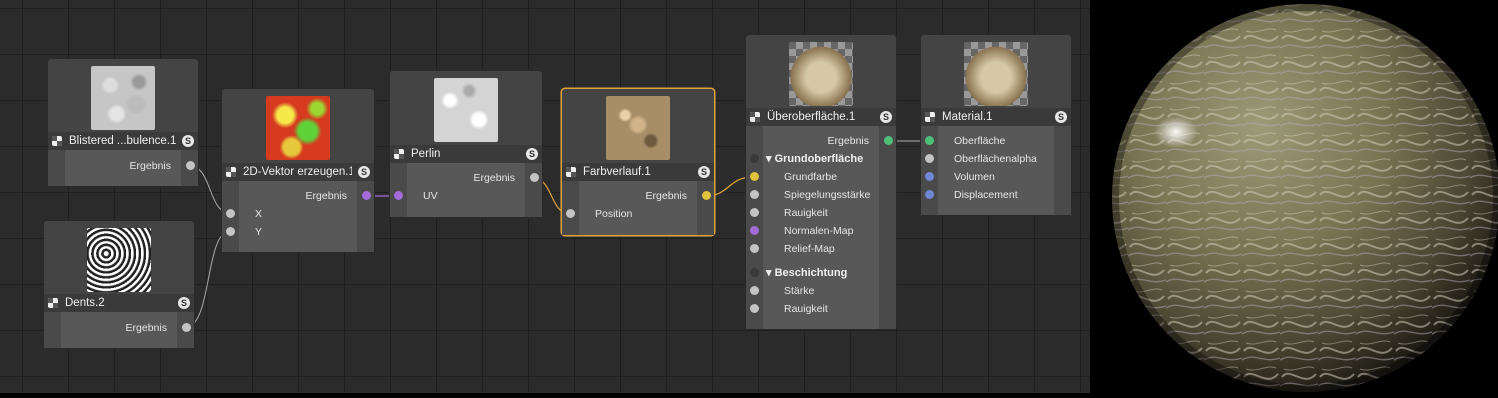 Image resolution: width=1498 pixels, height=398 pixels. What do you see at coordinates (929, 140) in the screenshot?
I see `input-port-oberflaeche` at bounding box center [929, 140].